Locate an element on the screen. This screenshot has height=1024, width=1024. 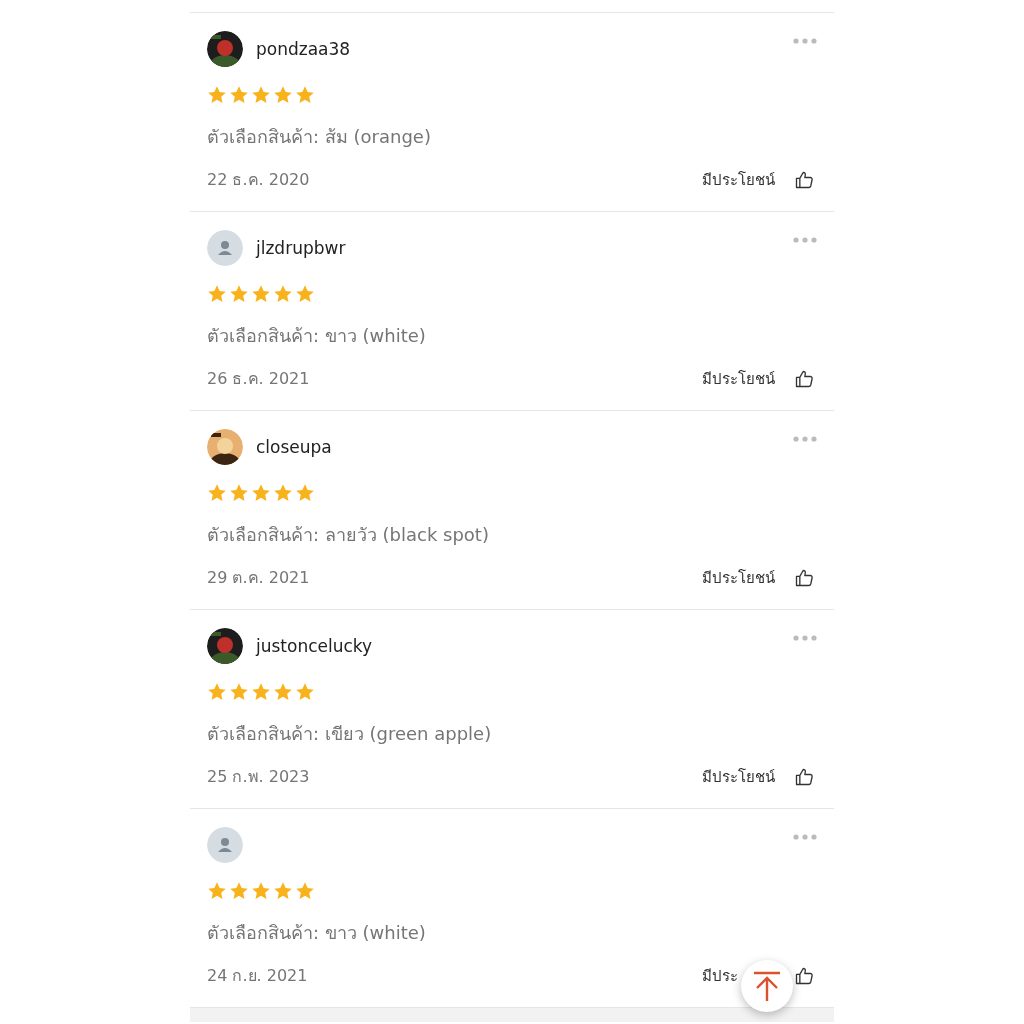
variant-text: ตัวเลือกสินค้า: ลายวัว (black spot) is located at coordinates (348, 535).